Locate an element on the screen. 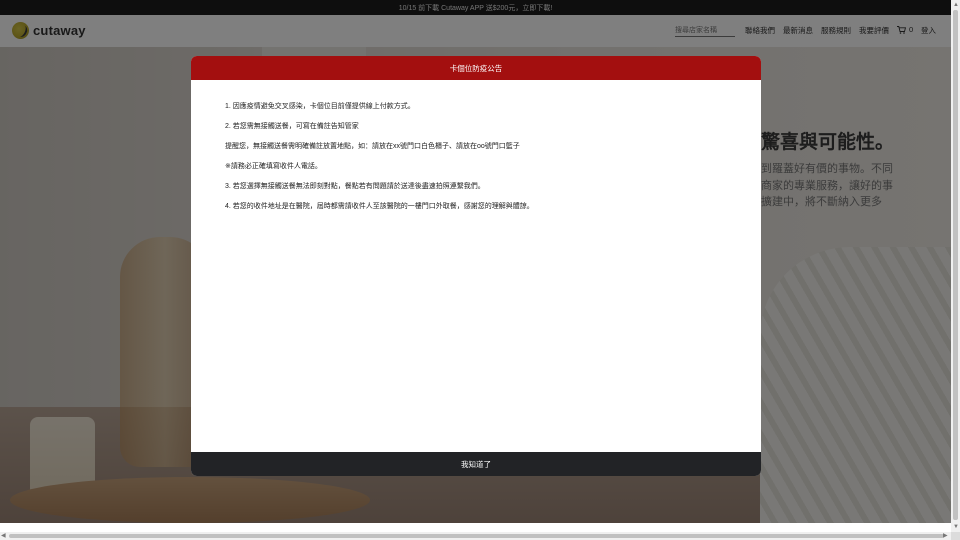 The image size is (960, 540). modal-title: 卡個位防疫公告 is located at coordinates (476, 68).